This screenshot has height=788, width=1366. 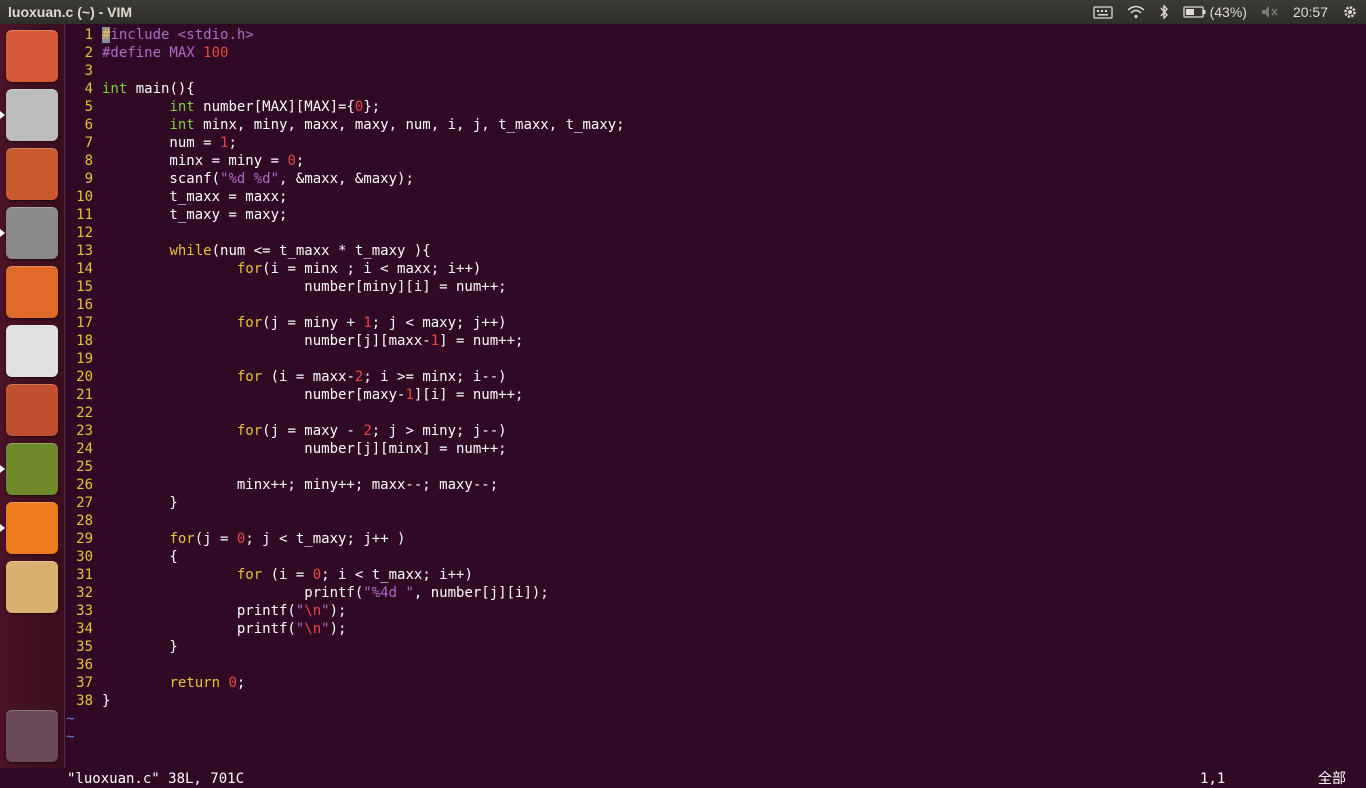 I want to click on line-code: return 0;, so click(x=173, y=683).